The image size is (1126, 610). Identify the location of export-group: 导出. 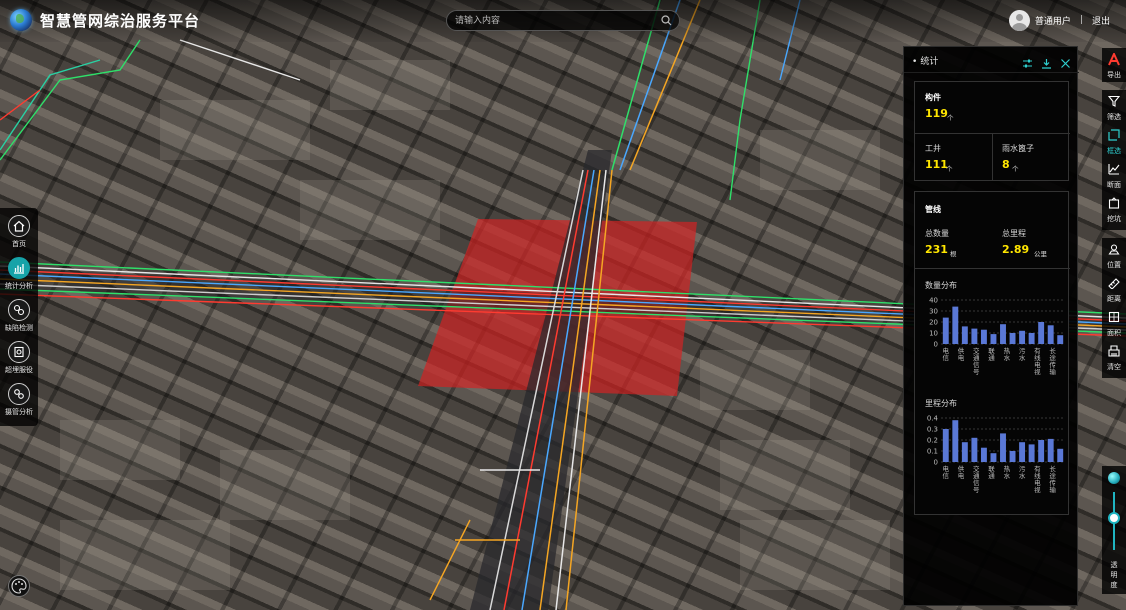
(1114, 65).